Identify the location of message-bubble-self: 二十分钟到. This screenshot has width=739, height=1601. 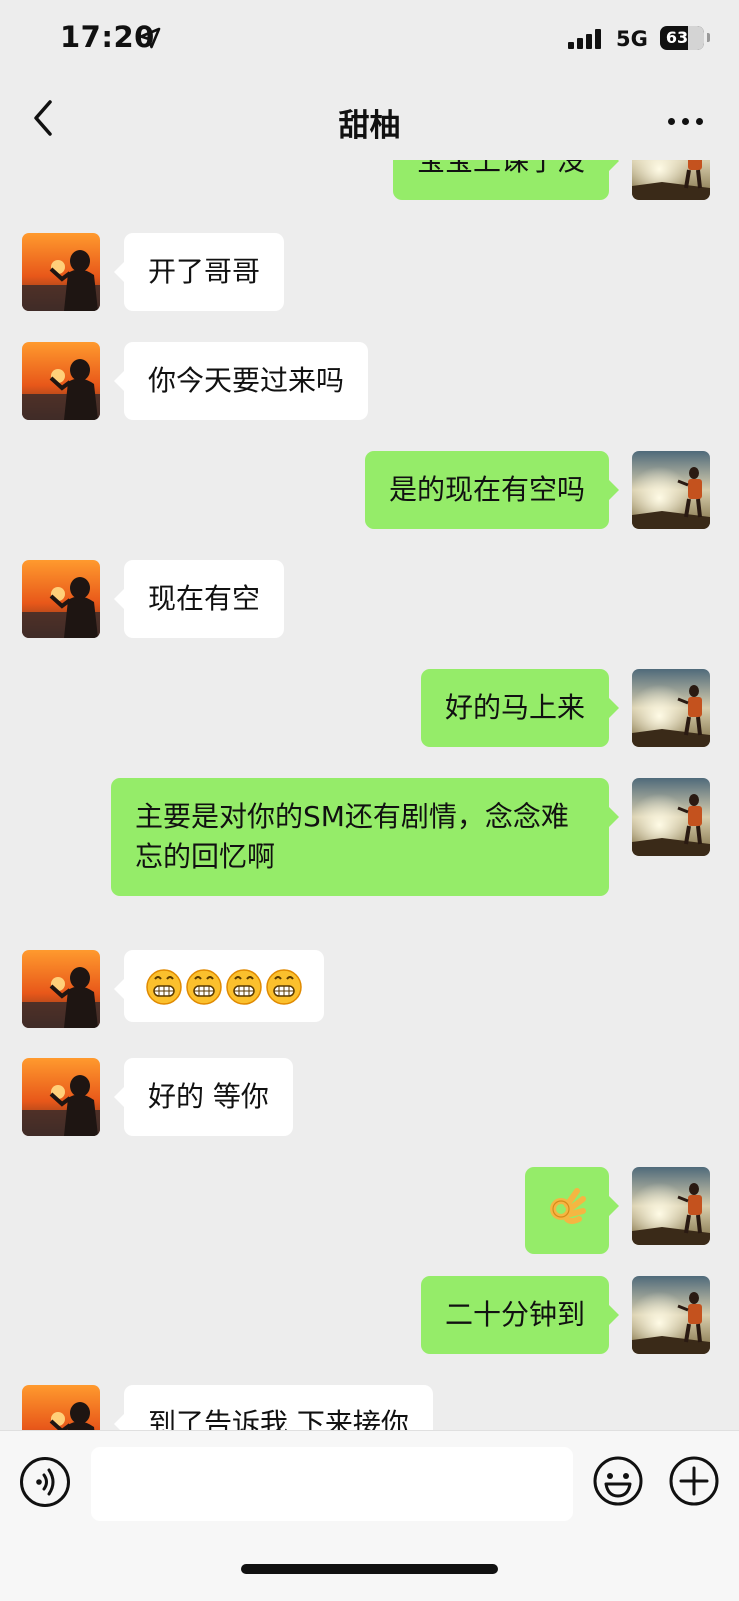
(520, 1315).